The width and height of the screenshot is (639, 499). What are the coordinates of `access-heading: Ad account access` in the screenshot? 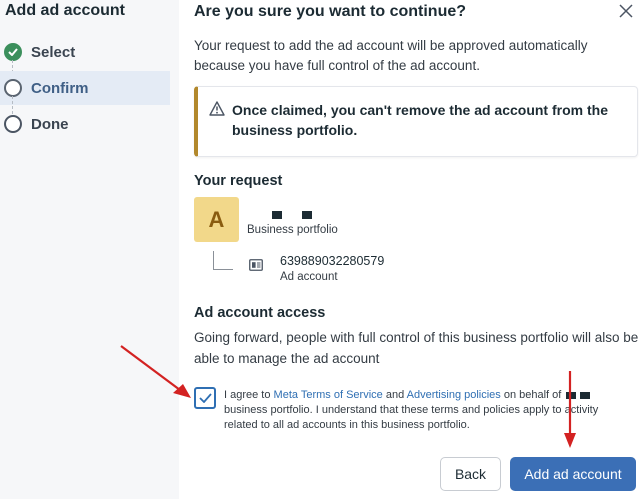 It's located at (260, 313).